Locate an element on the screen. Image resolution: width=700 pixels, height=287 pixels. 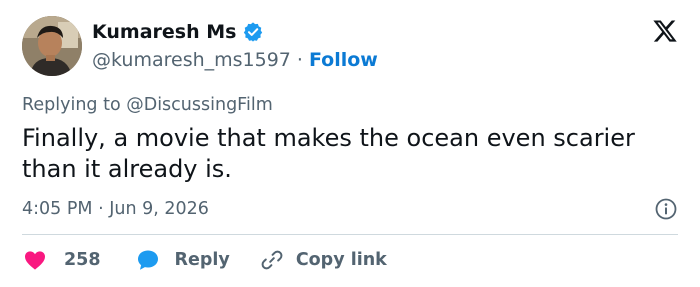
link-icon is located at coordinates (272, 260).